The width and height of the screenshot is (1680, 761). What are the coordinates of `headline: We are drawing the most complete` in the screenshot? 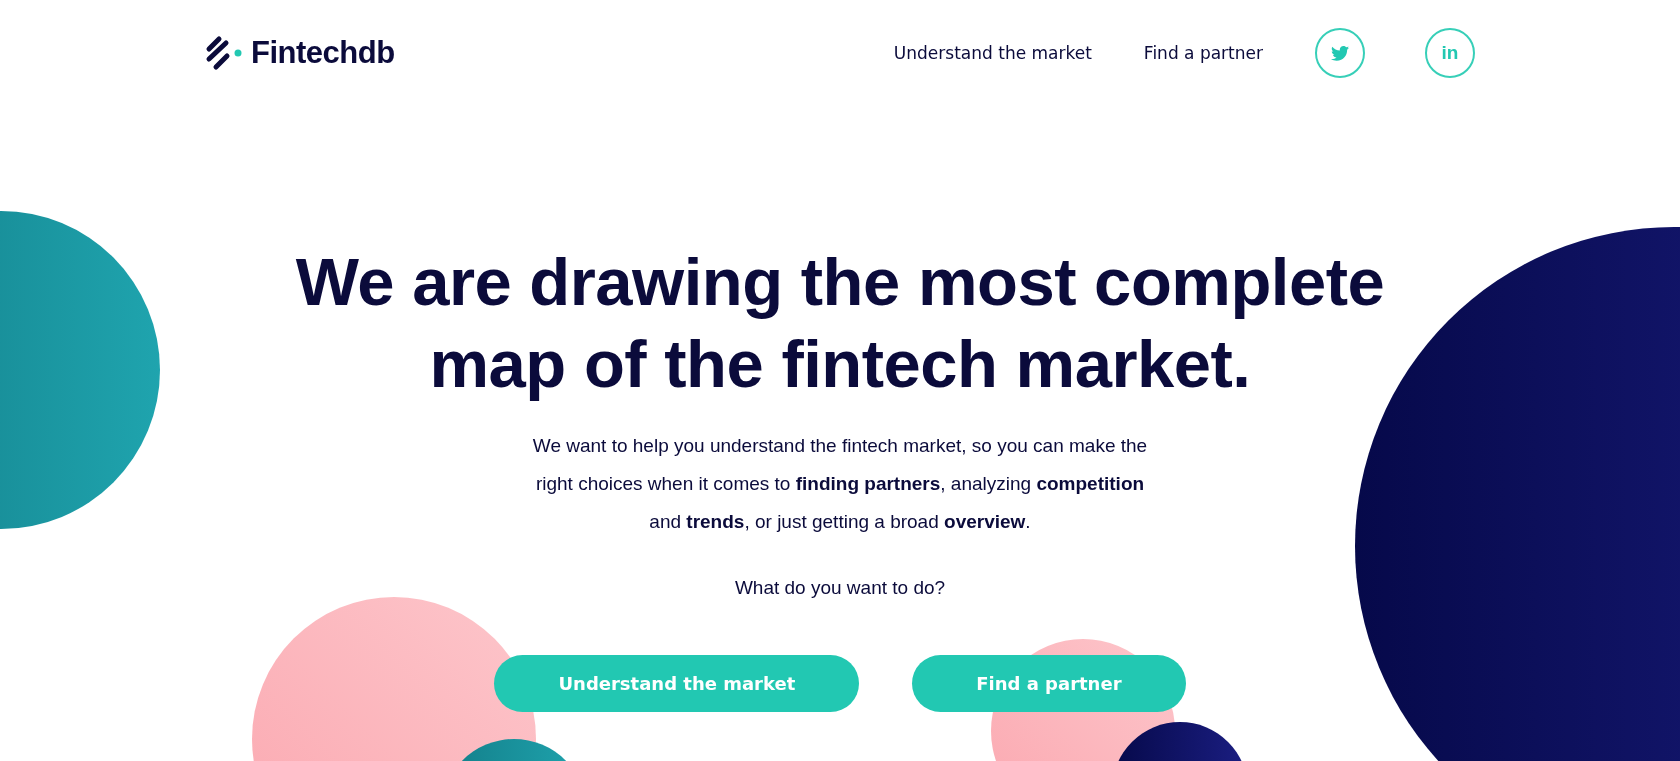 It's located at (840, 282).